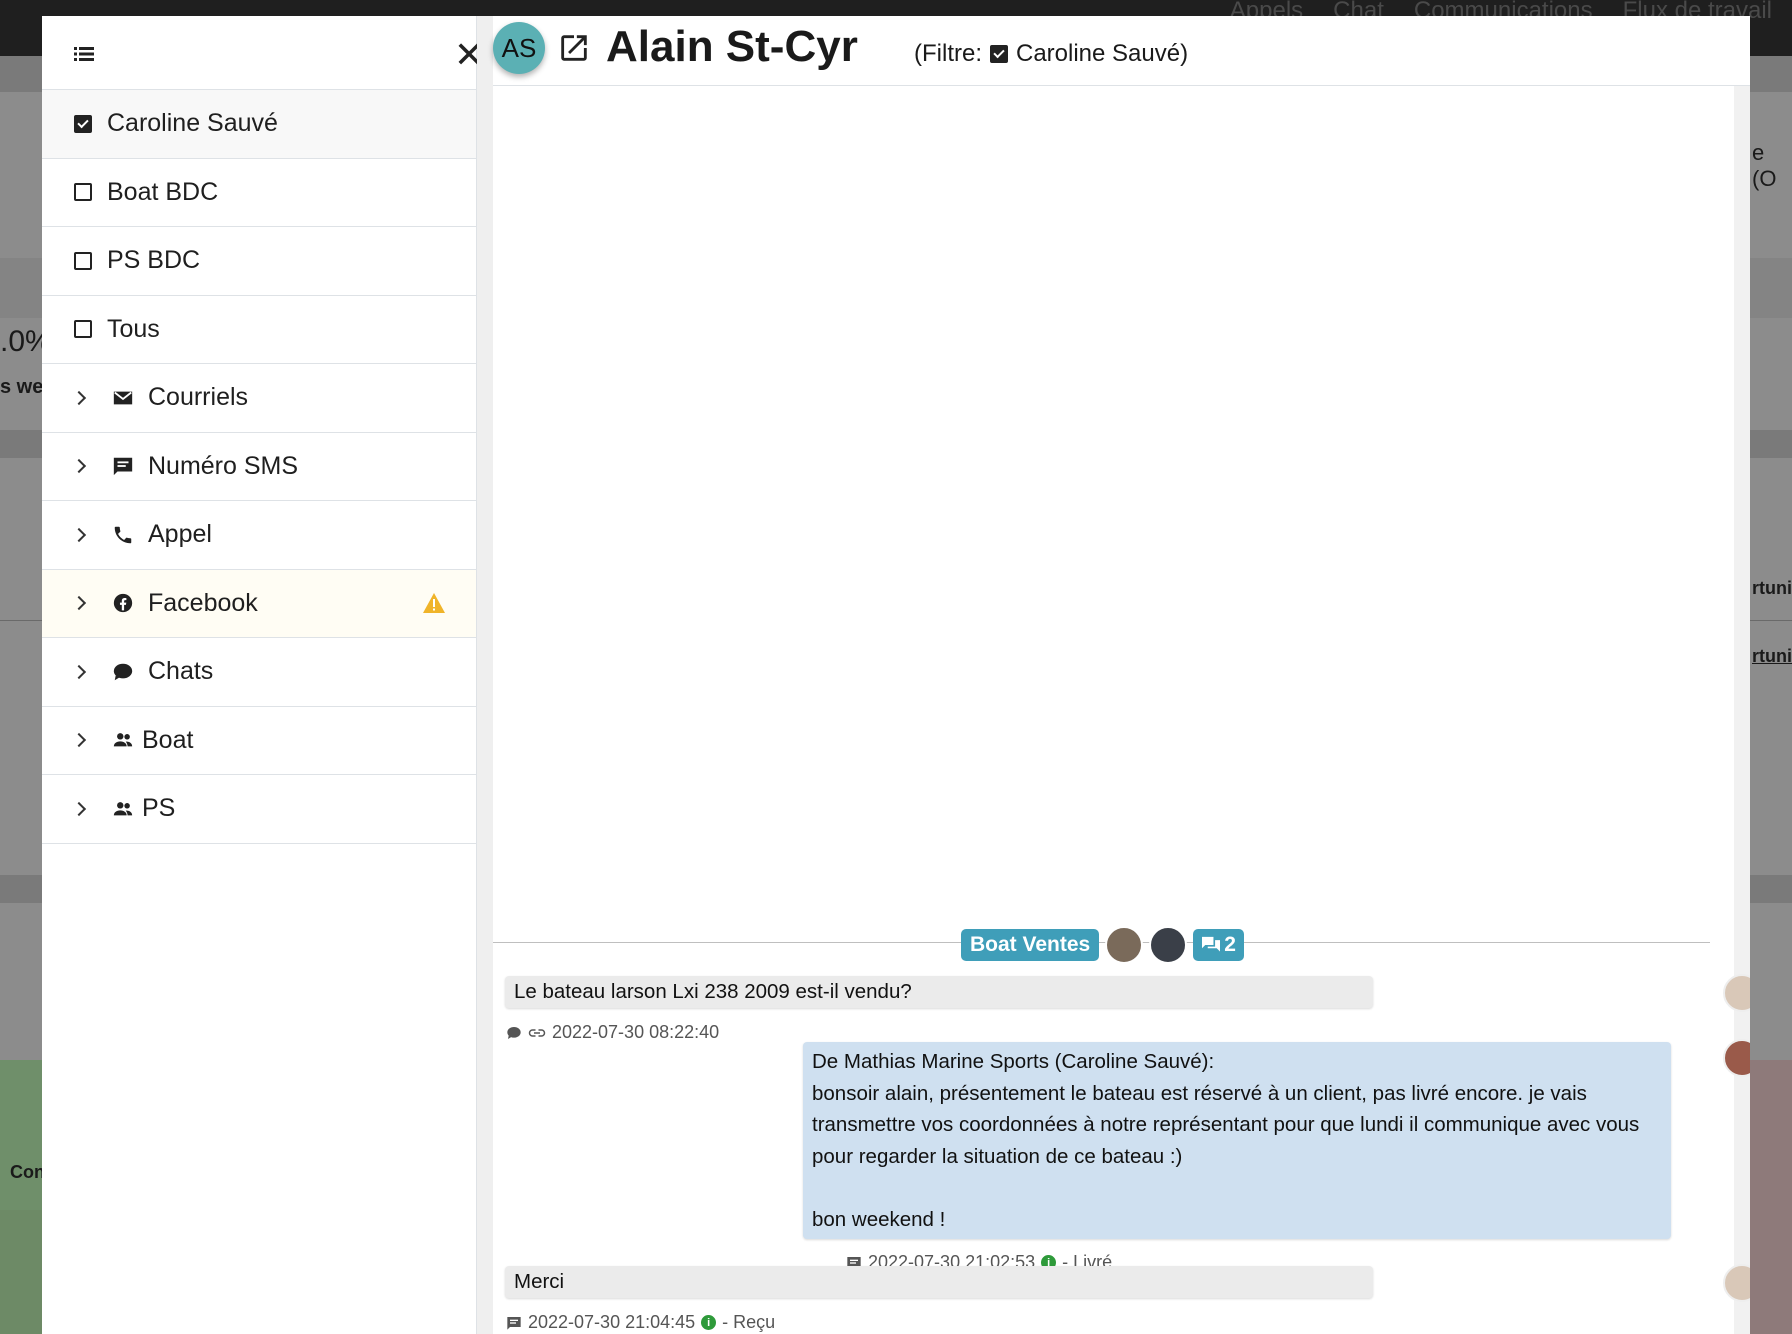 The width and height of the screenshot is (1792, 1334). Describe the element at coordinates (709, 1322) in the screenshot. I see `info-icon: i` at that location.